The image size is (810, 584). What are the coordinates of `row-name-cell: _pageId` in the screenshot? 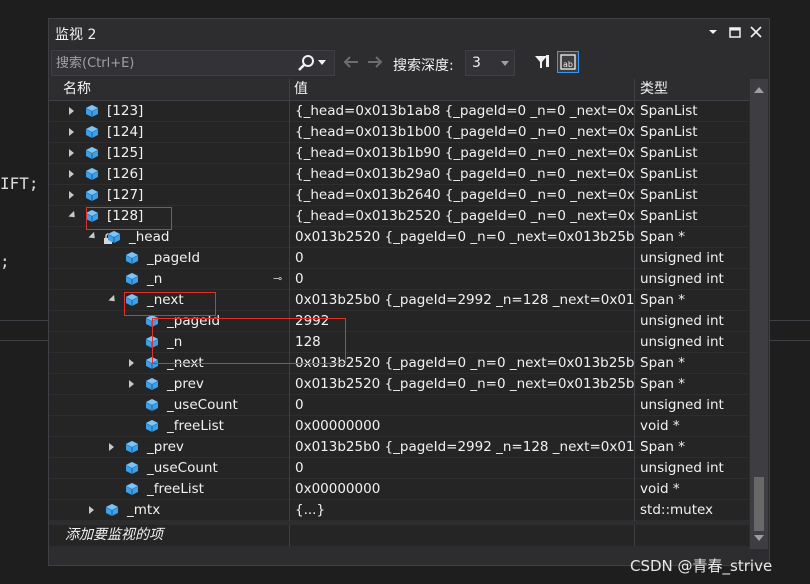 It's located at (169, 258).